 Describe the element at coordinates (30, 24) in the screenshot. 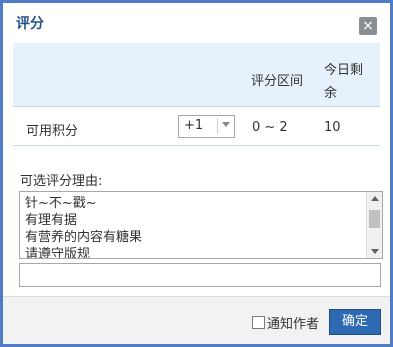

I see `dialog-title: 评分` at that location.